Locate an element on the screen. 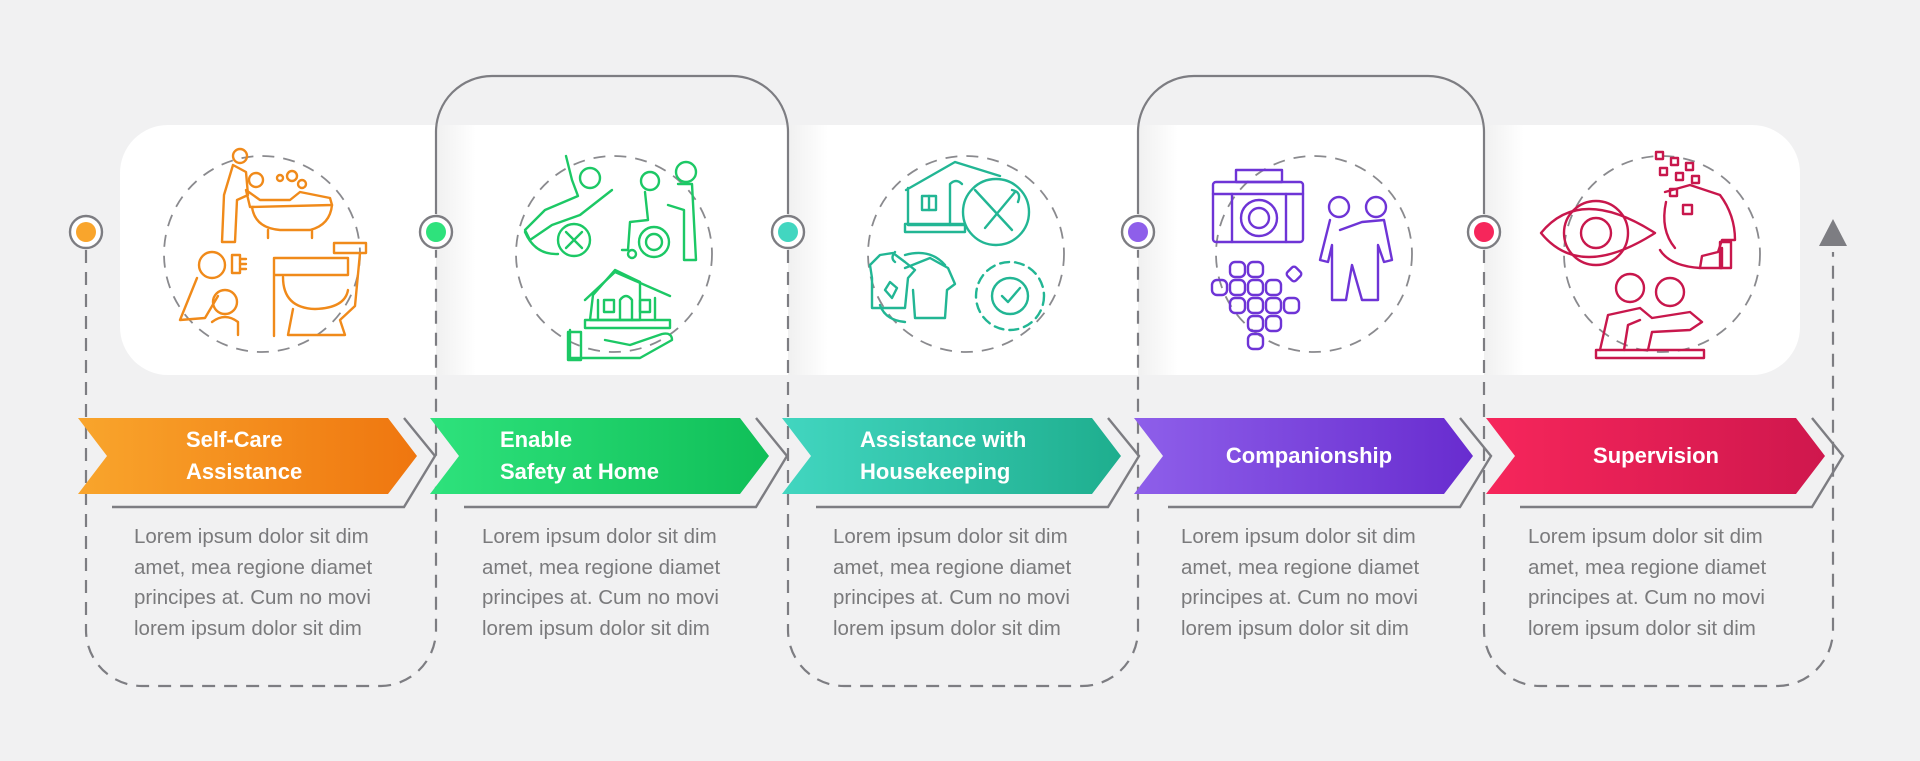 The width and height of the screenshot is (1920, 761). fall-prevention-wheelchair-house-icon is located at coordinates (610, 258).